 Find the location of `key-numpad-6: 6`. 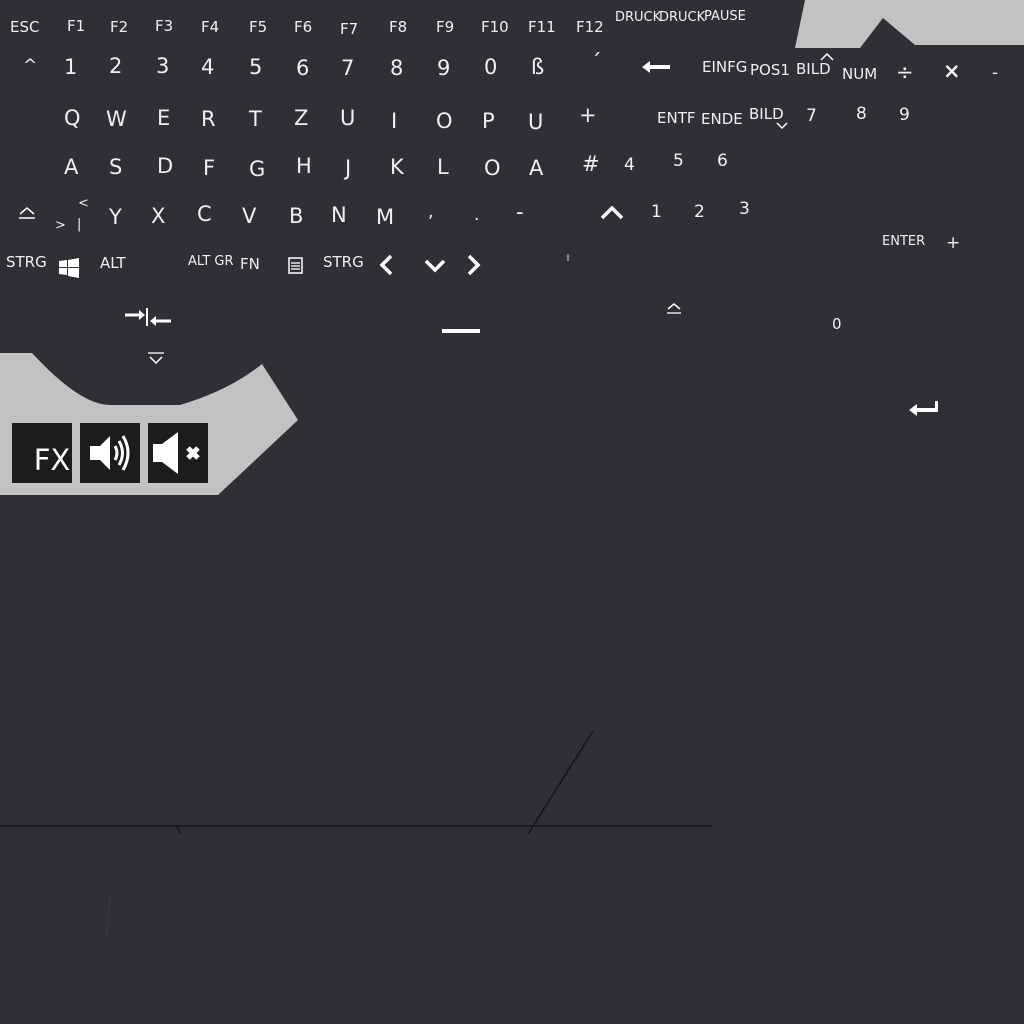

key-numpad-6: 6 is located at coordinates (722, 161).